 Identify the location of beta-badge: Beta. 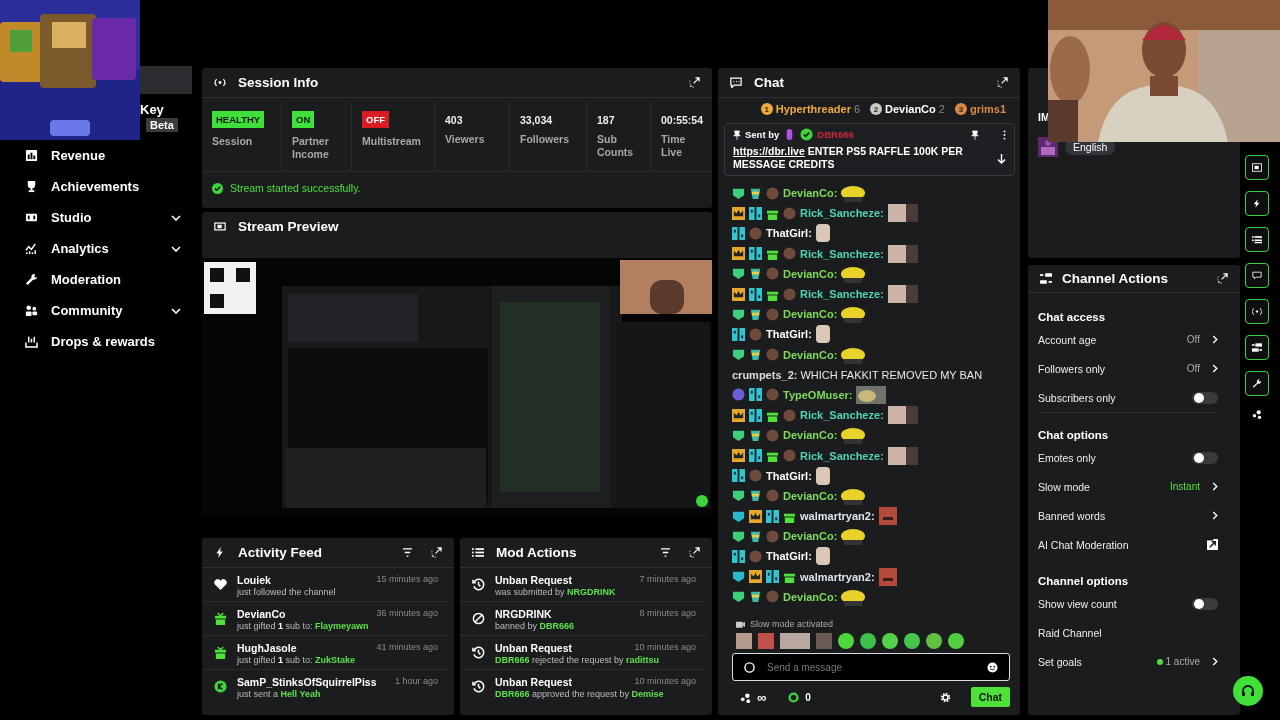
(162, 124).